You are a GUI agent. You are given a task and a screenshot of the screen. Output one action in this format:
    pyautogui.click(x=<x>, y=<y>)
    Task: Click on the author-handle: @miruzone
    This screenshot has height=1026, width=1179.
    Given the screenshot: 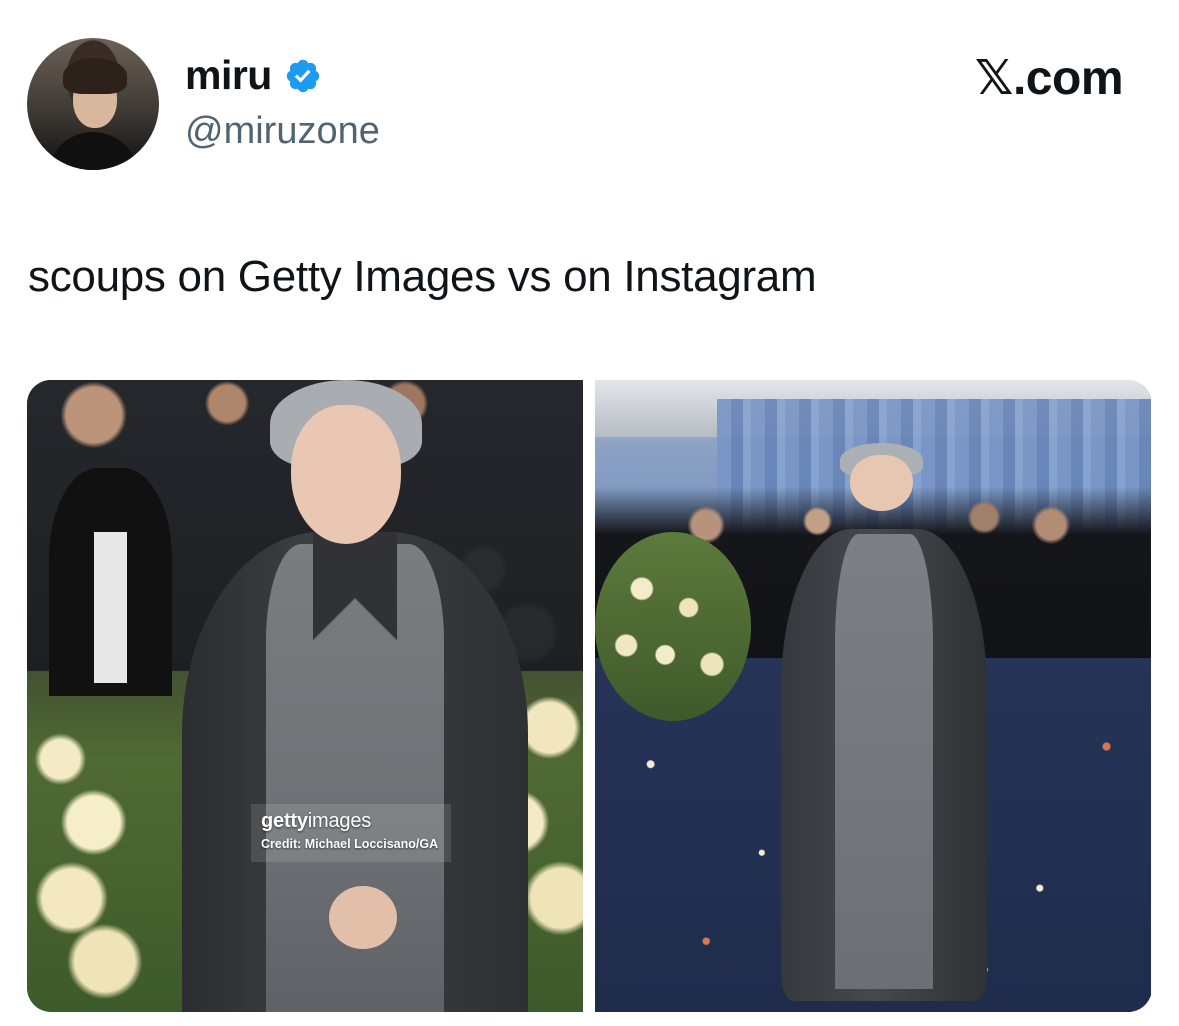 What is the action you would take?
    pyautogui.click(x=282, y=131)
    